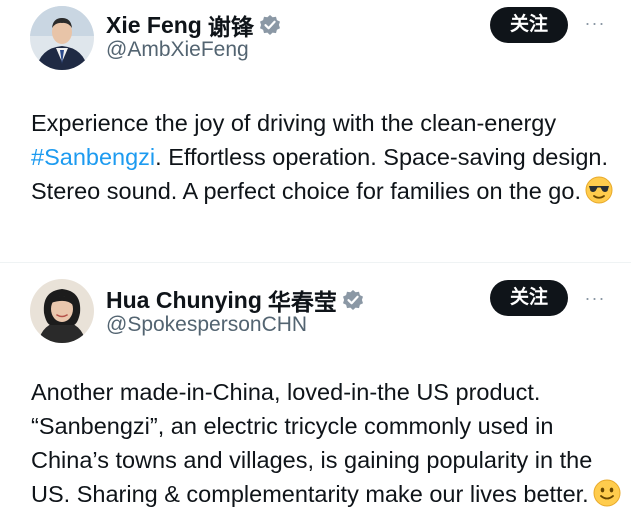 The width and height of the screenshot is (631, 528). Describe the element at coordinates (231, 25) in the screenshot. I see `display-name-chinese: 谢锋` at that location.